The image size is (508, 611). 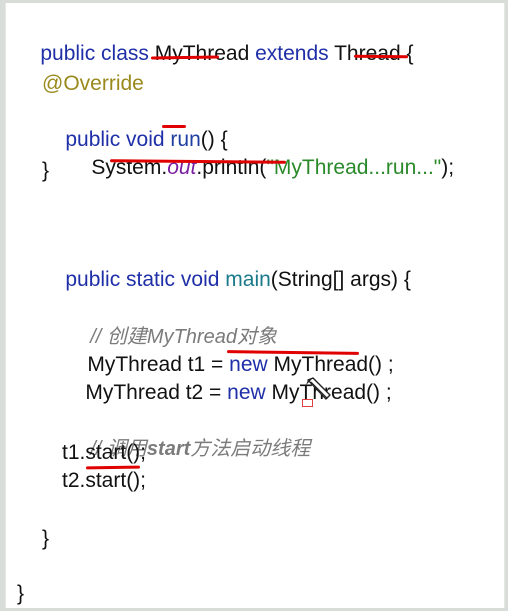 I want to click on keyword-extends: extends, so click(x=292, y=53).